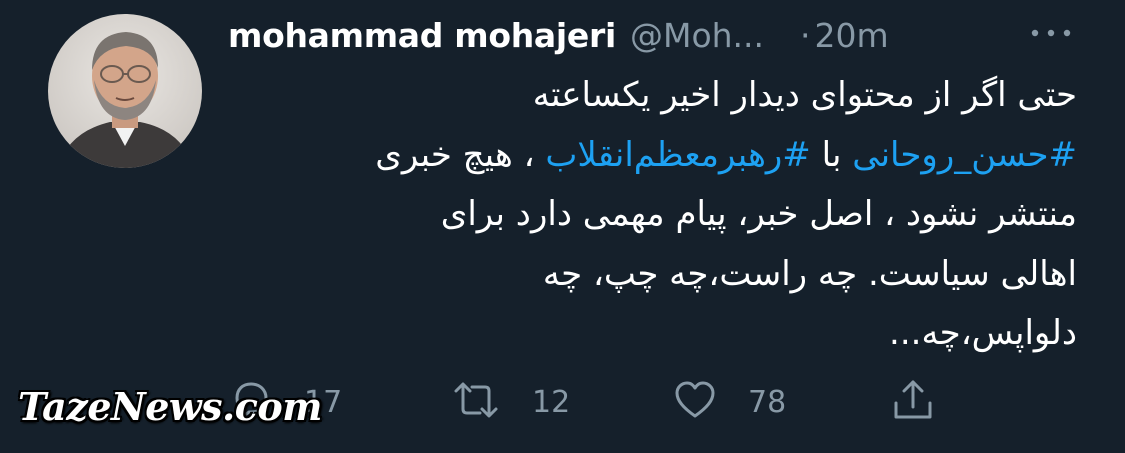  I want to click on share-icon, so click(913, 402).